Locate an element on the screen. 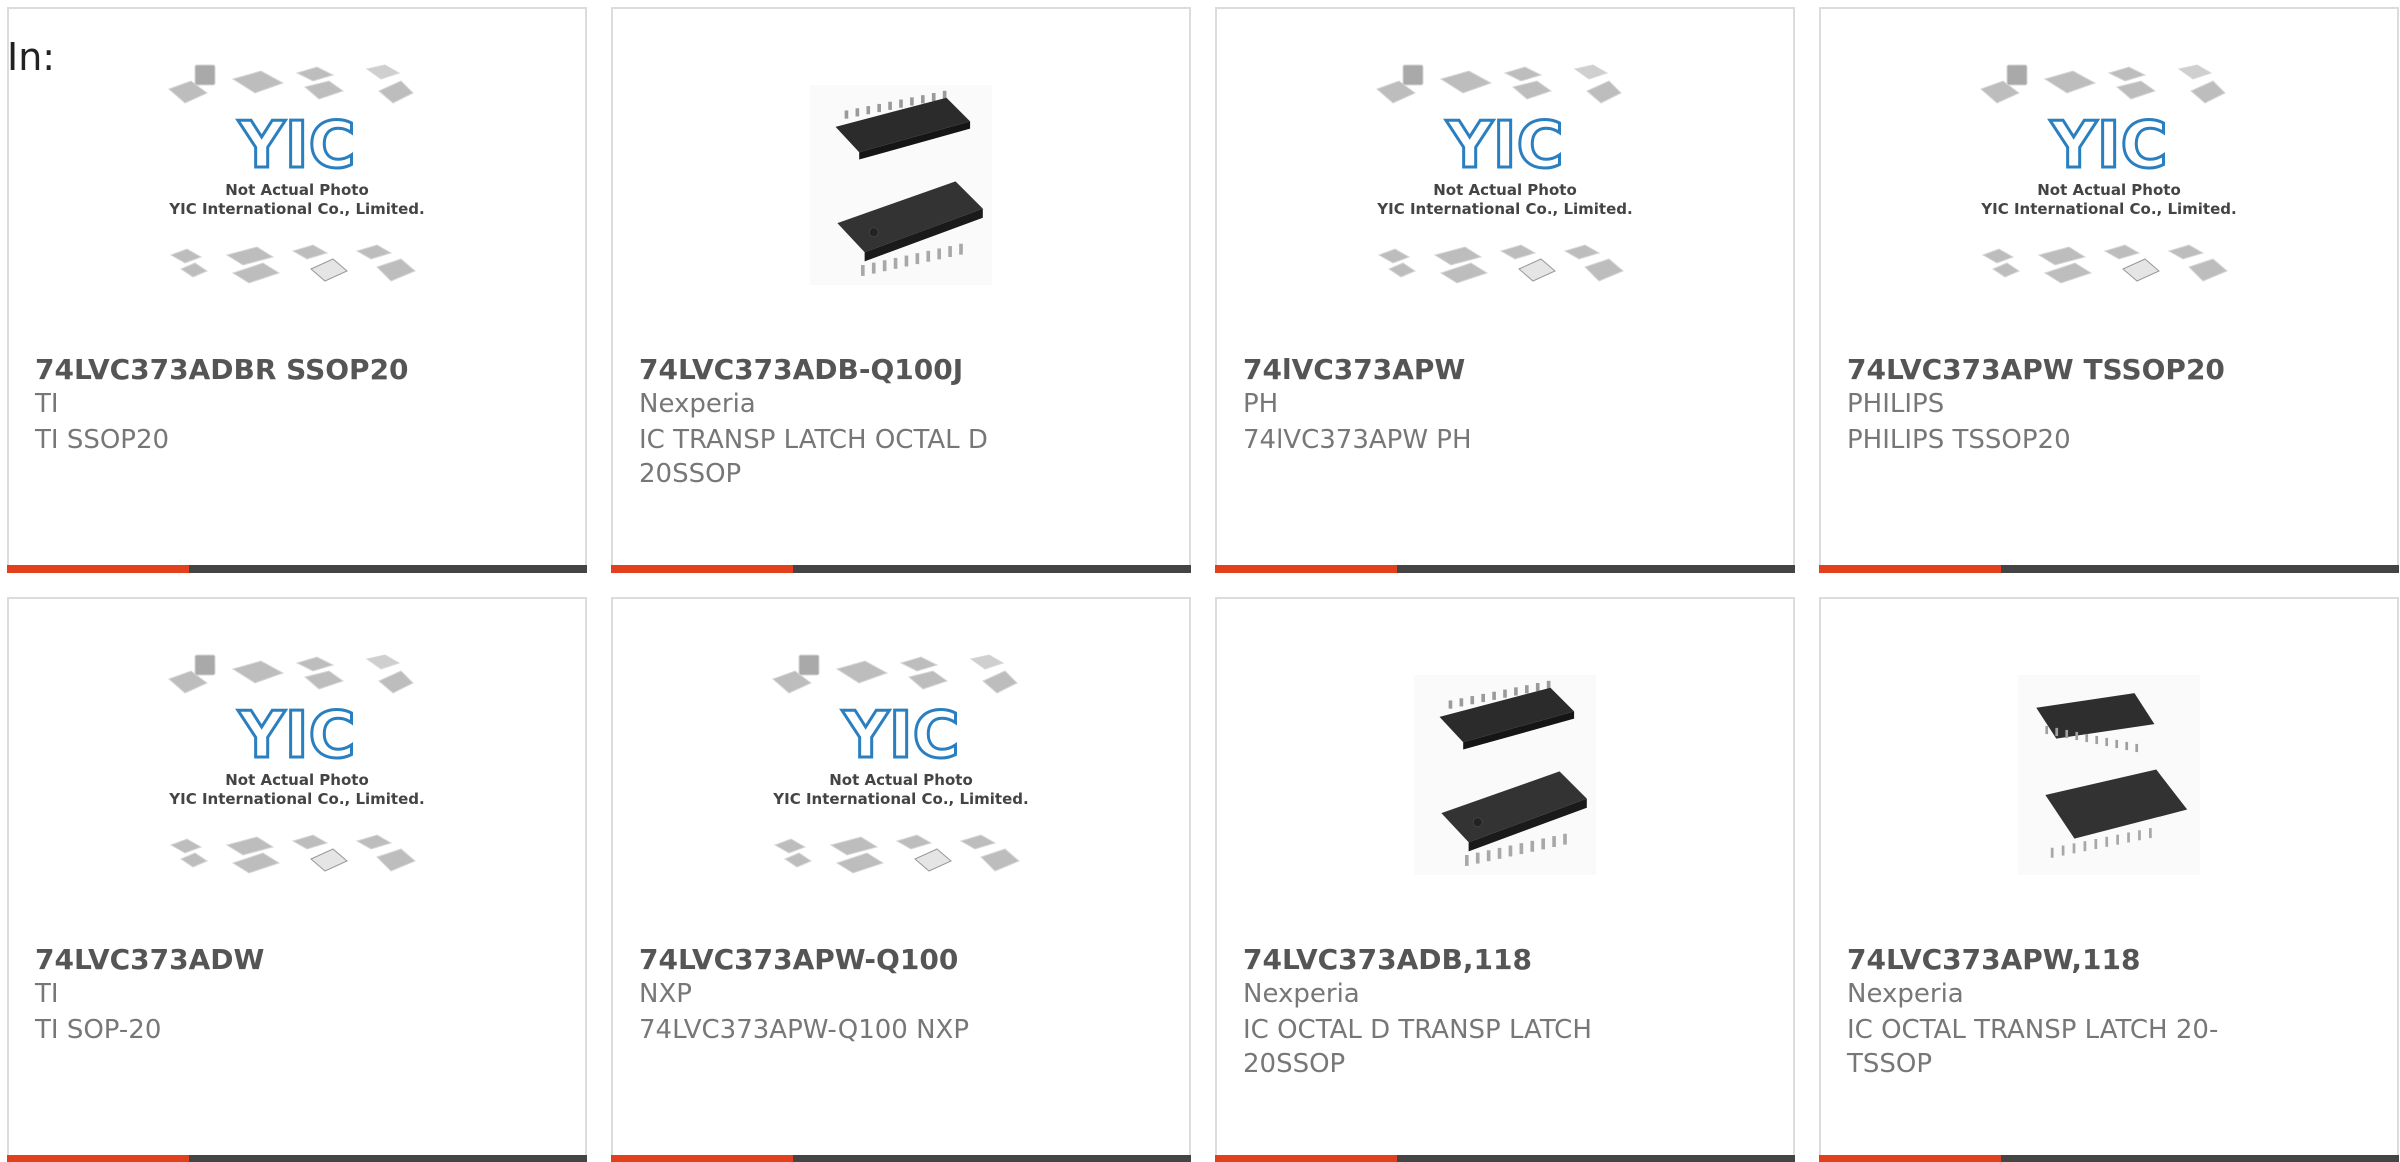 The image size is (2400, 1162). product-name-link: 74LVC373APW-Q100 is located at coordinates (798, 959).